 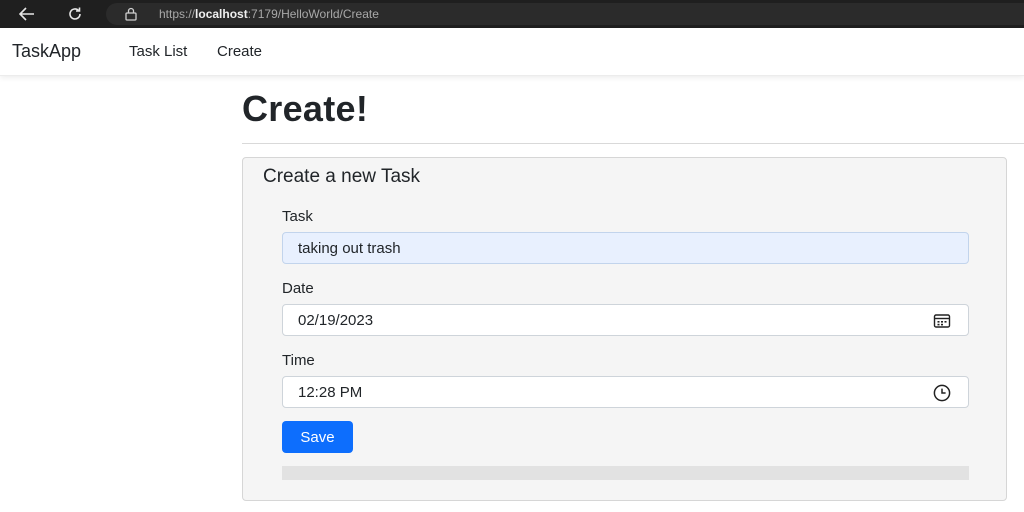 What do you see at coordinates (625, 392) in the screenshot?
I see `time-input: 12:28 PM` at bounding box center [625, 392].